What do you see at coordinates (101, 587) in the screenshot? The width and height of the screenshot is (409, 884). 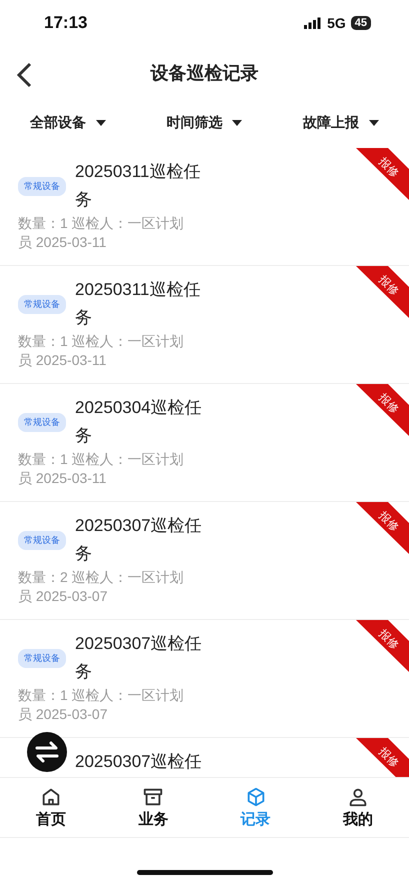 I see `record-details: 数量：2 巡检人：一区计划员 2025-03-07` at bounding box center [101, 587].